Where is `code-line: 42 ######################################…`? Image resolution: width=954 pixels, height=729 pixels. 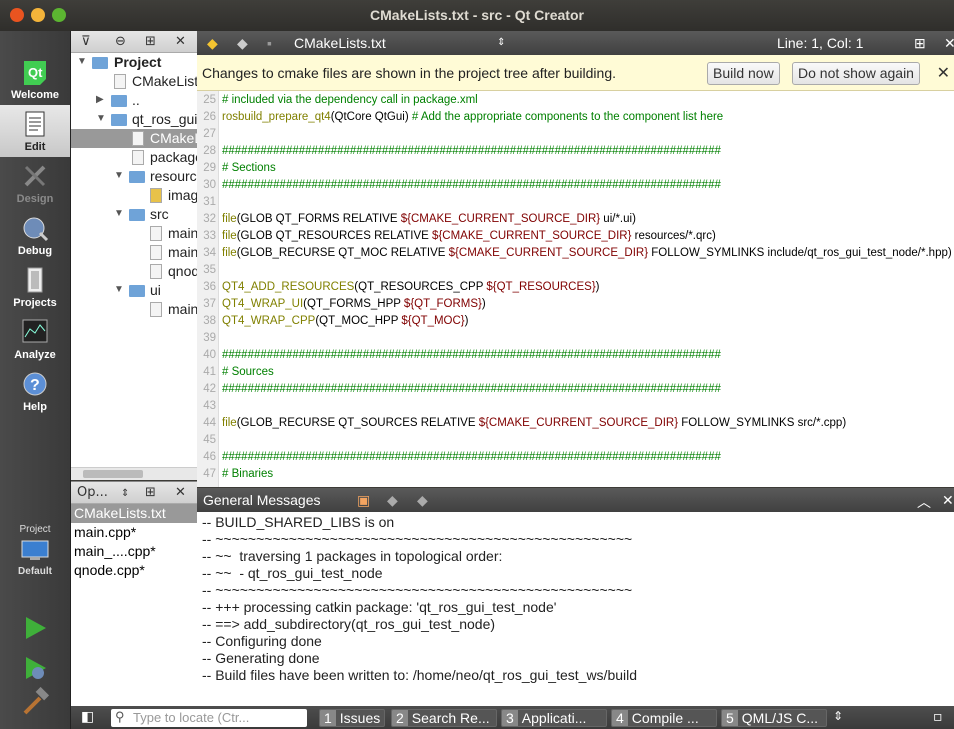
code-line: 42 ######################################… is located at coordinates (575, 389).